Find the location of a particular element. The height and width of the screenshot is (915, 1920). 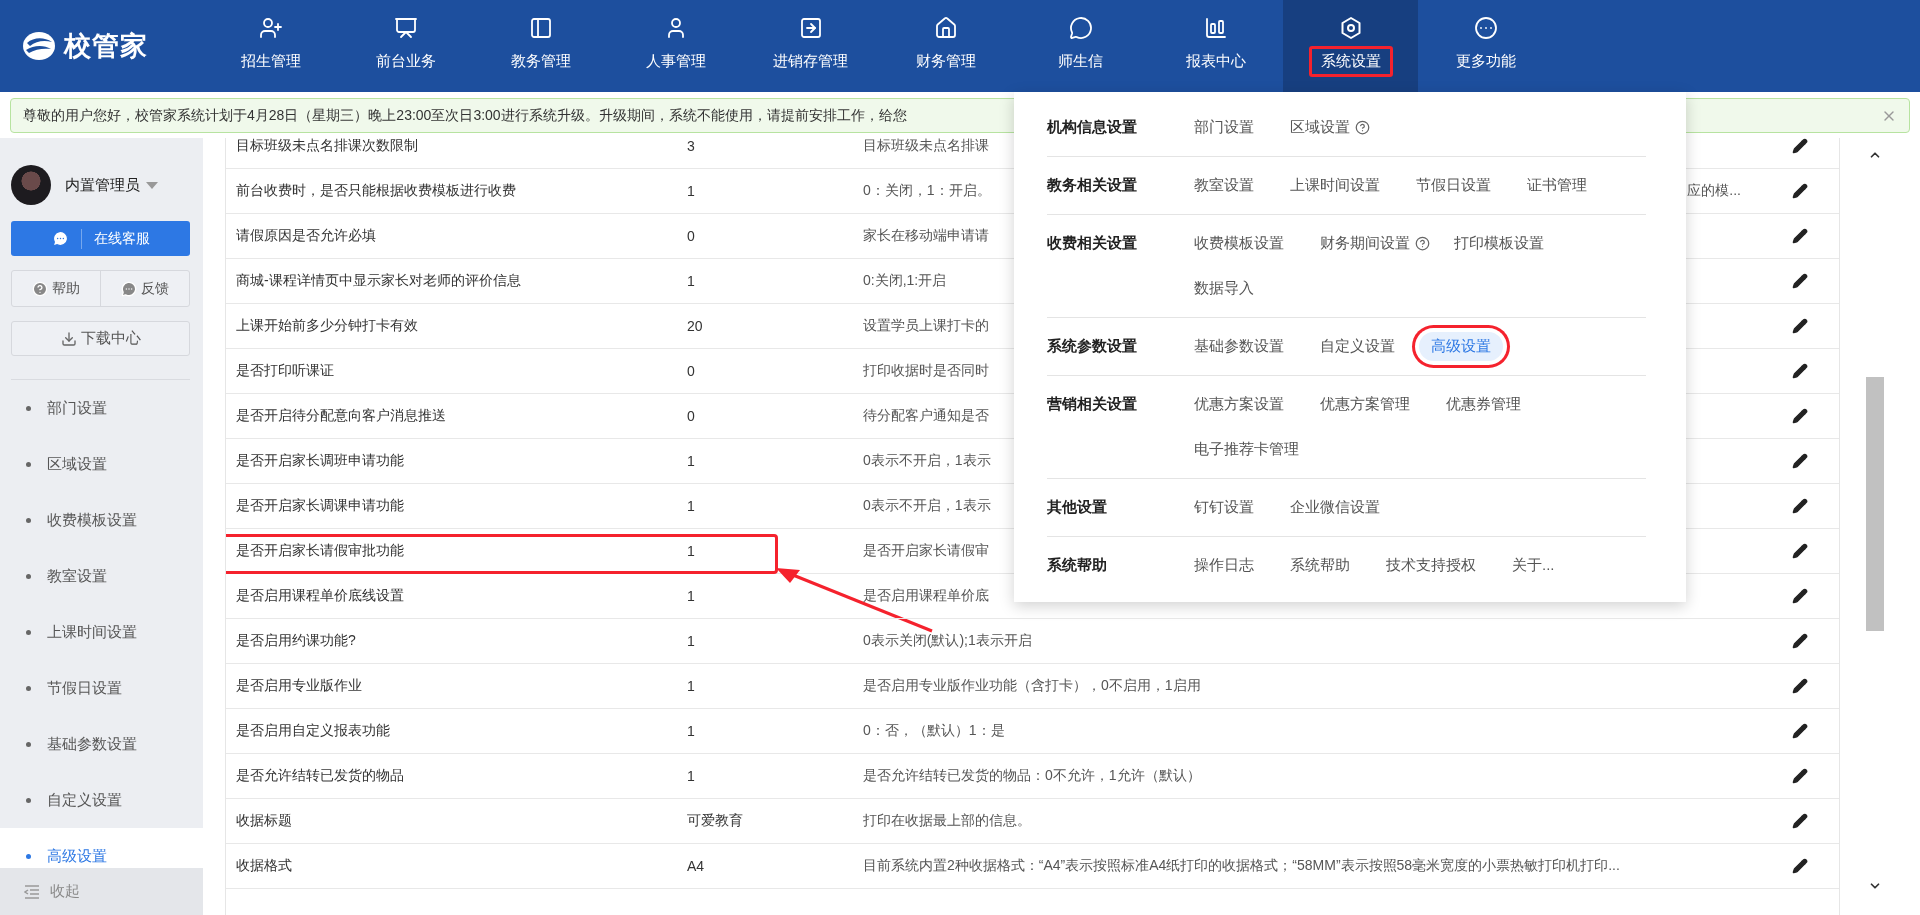

menu-item: 数据导入 is located at coordinates (1224, 288).